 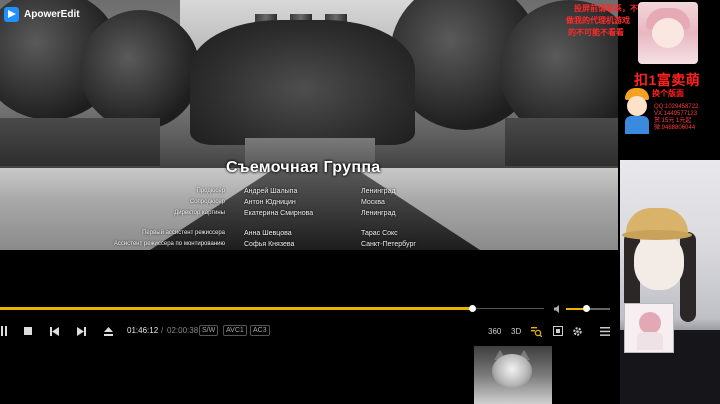 I want to click on thumbnail-body, so click(x=650, y=341).